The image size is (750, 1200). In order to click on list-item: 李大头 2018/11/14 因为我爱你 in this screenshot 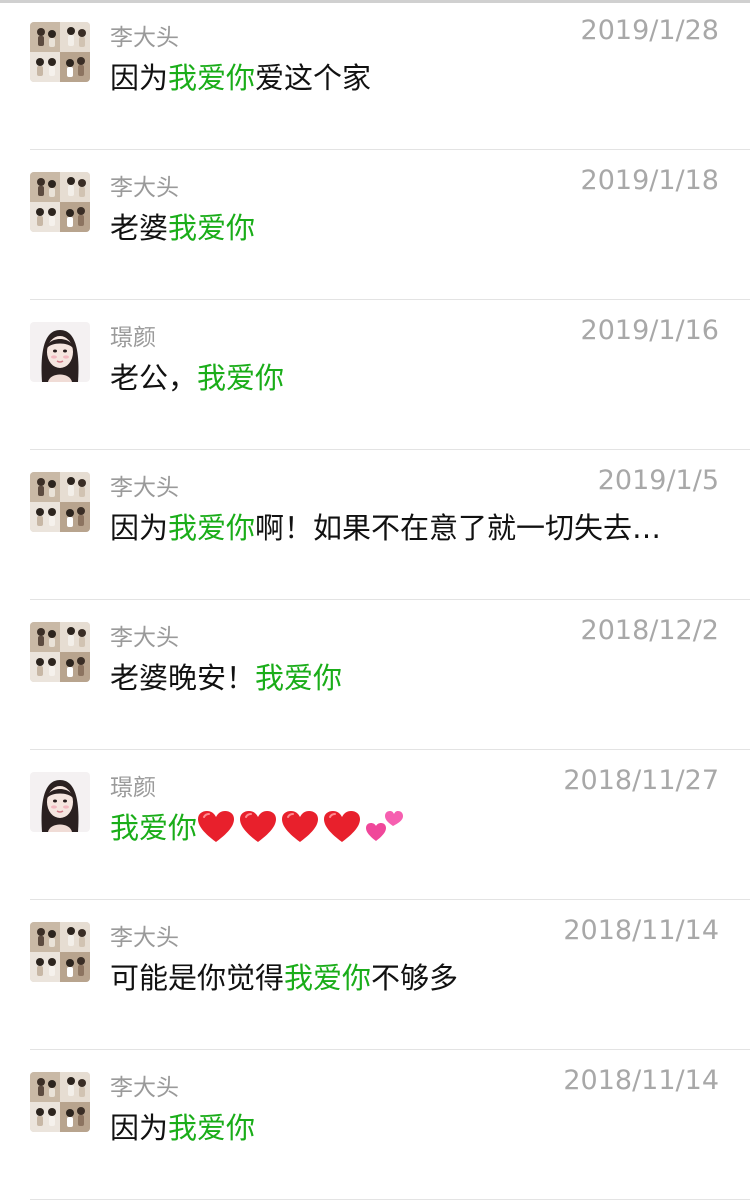, I will do `click(390, 1125)`.